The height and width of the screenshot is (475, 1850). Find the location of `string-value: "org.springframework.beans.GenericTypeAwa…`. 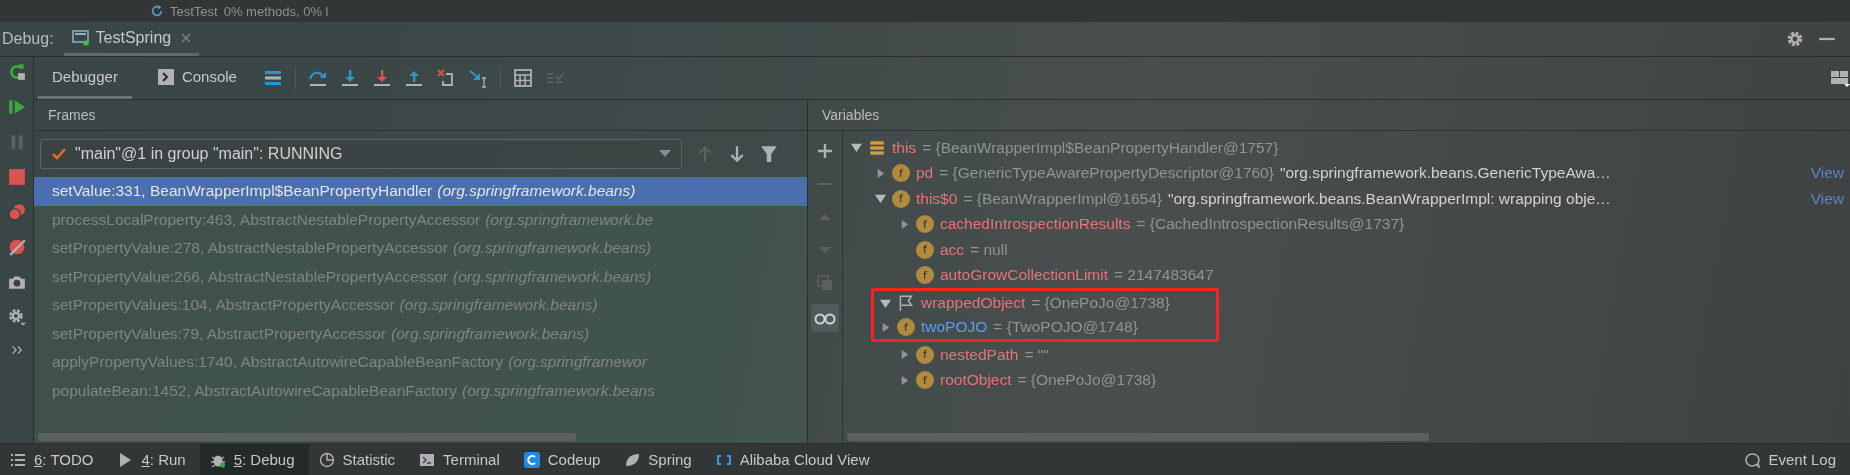

string-value: "org.springframework.beans.GenericTypeAwa… is located at coordinates (1445, 173).